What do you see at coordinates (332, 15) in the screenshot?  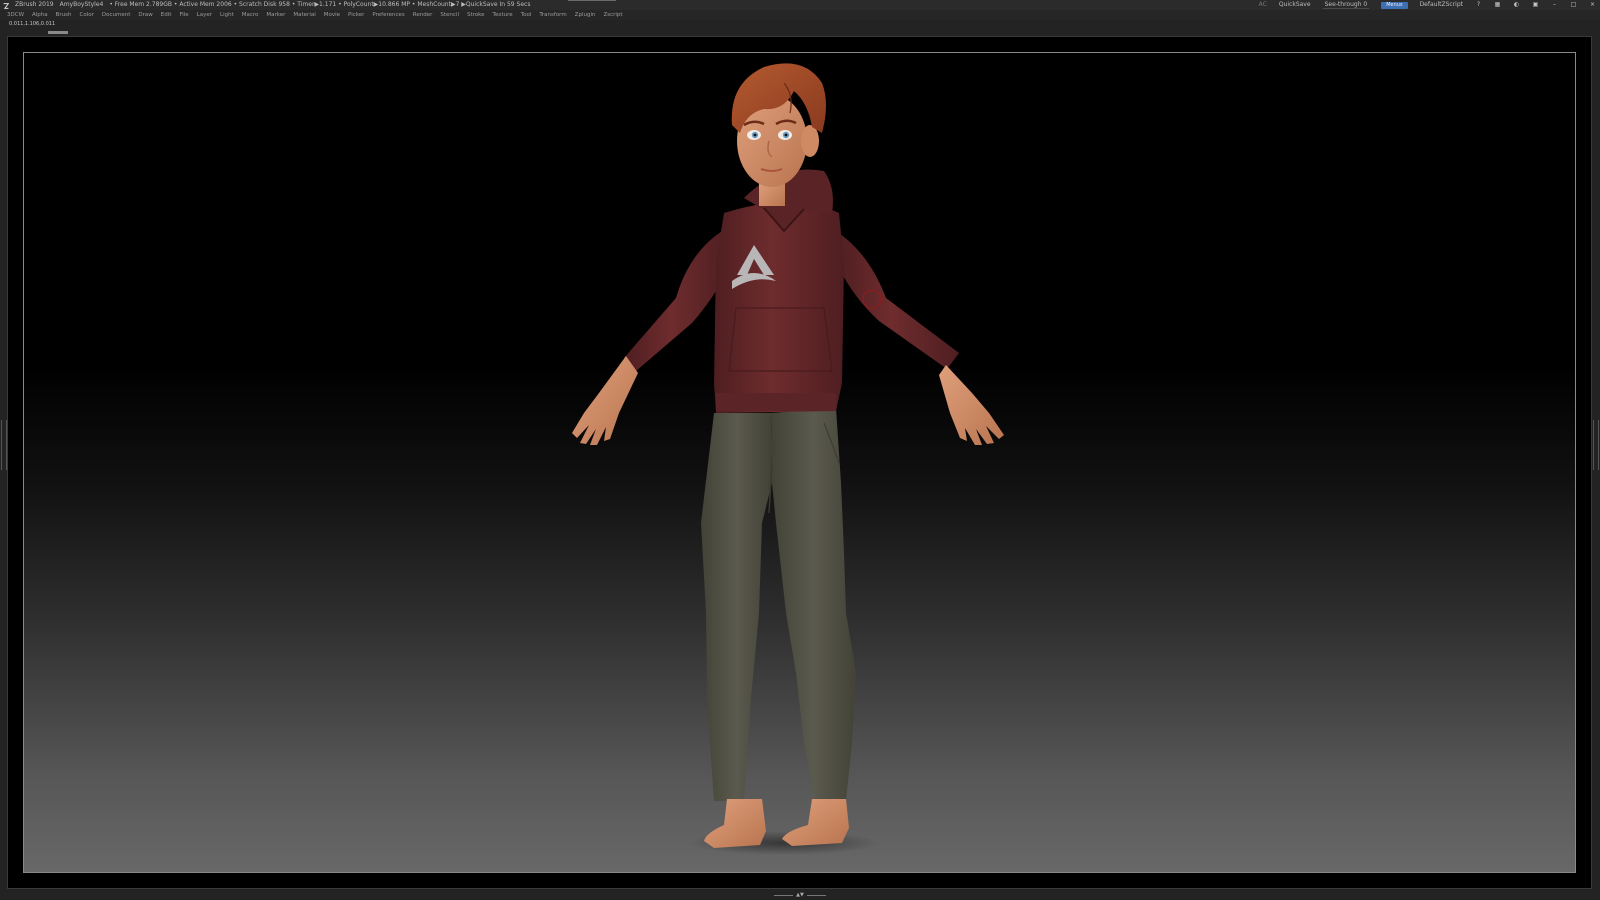 I see `menu-movie: Movie` at bounding box center [332, 15].